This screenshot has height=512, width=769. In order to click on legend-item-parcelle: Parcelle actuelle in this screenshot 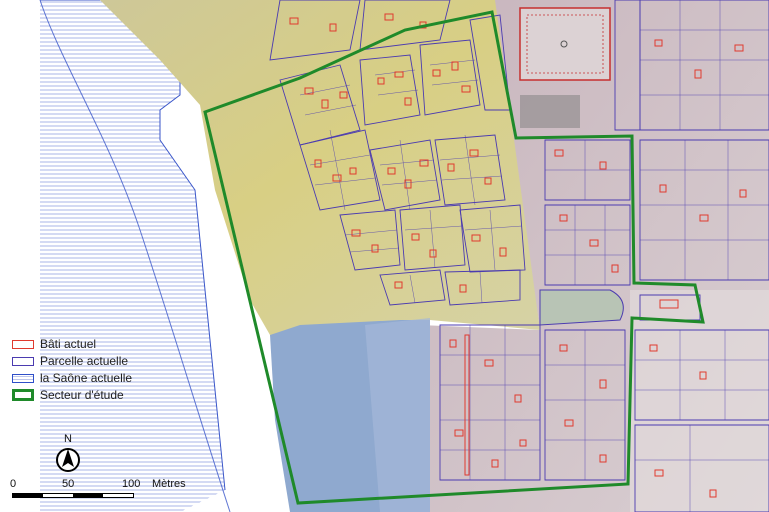, I will do `click(72, 361)`.